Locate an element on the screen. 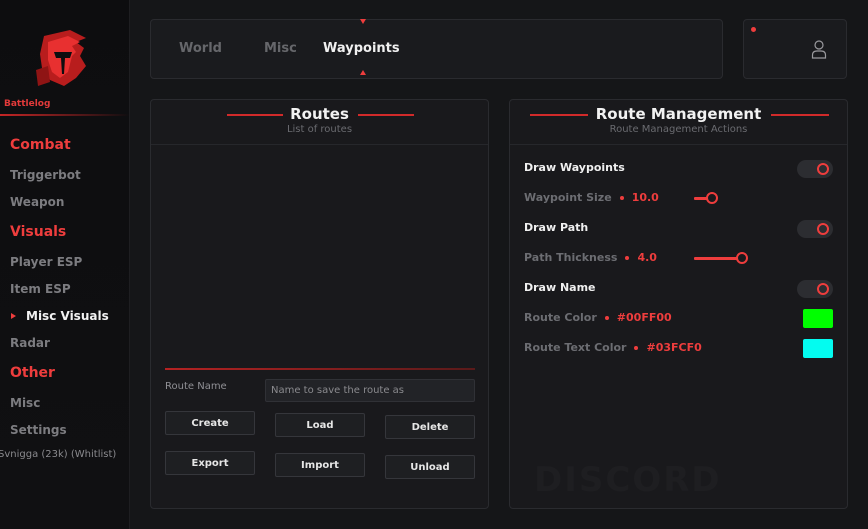 This screenshot has width=868, height=529. background-watermark: DISCORD is located at coordinates (628, 480).